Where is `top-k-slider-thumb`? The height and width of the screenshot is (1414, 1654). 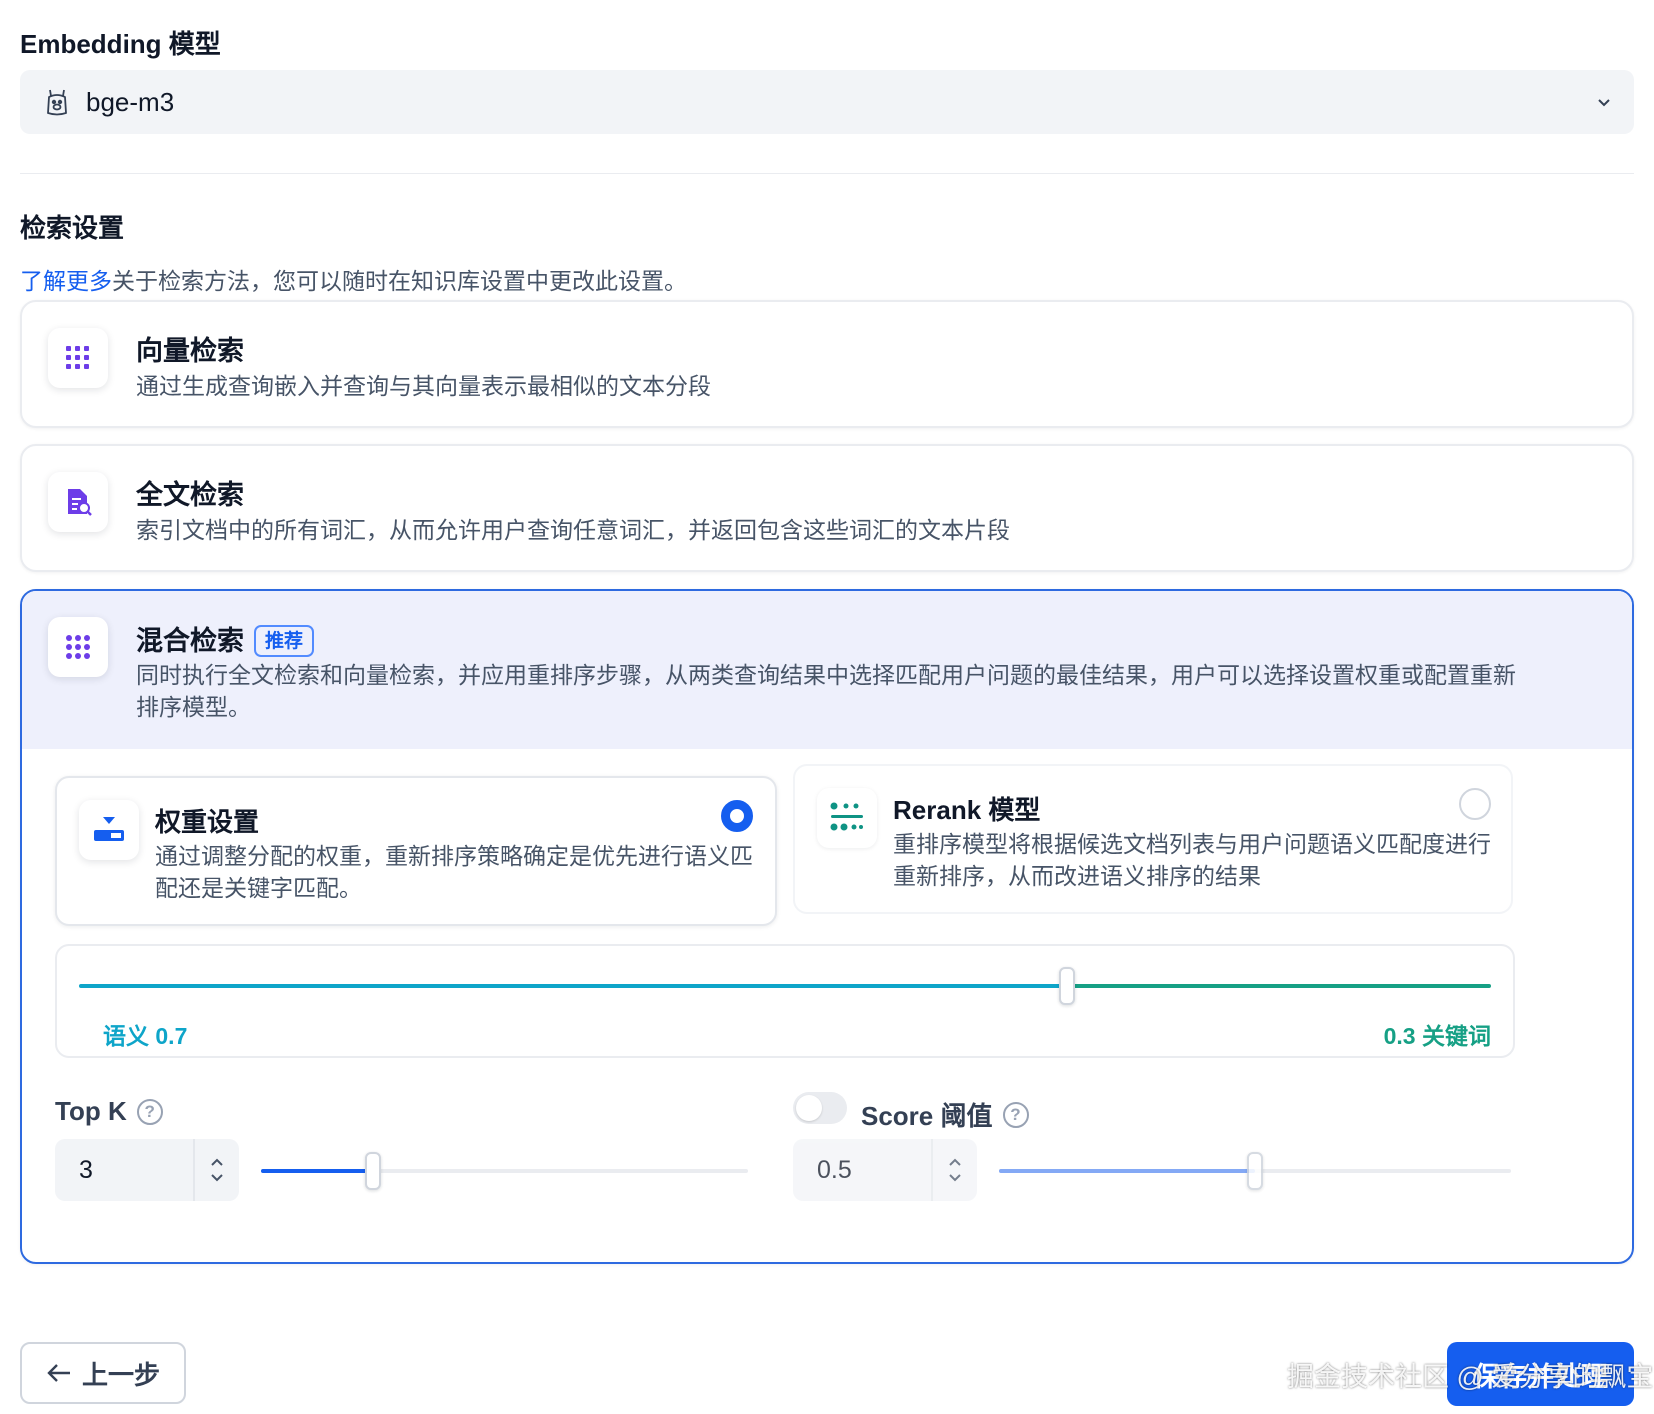 top-k-slider-thumb is located at coordinates (373, 1171).